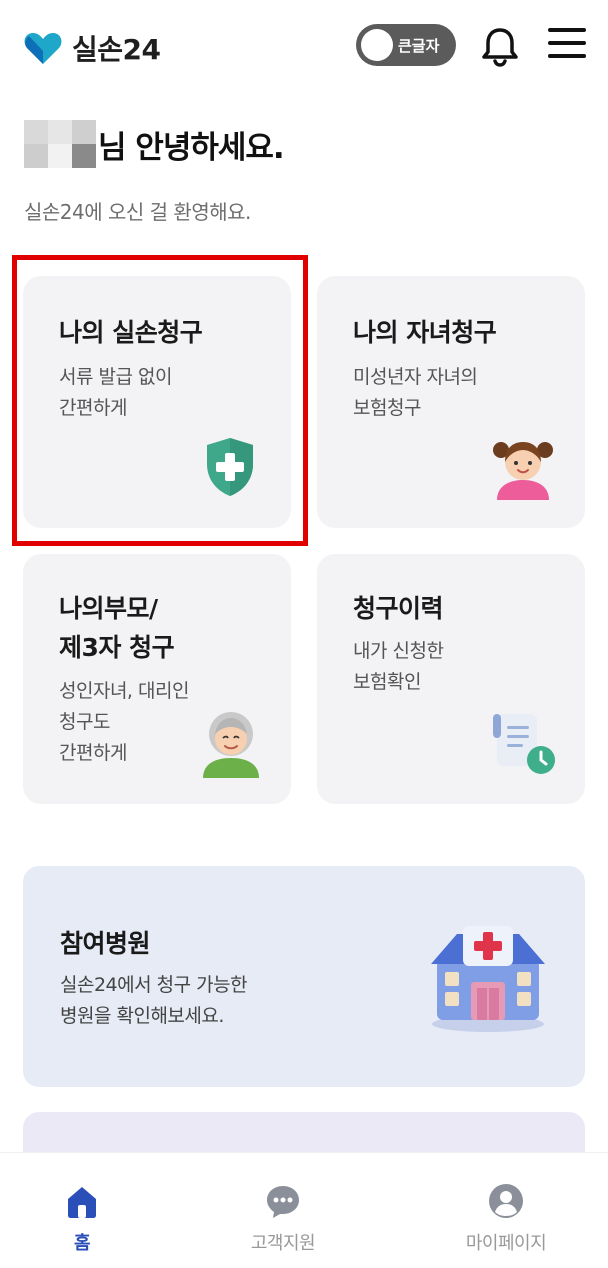 This screenshot has height=1268, width=608. Describe the element at coordinates (84, 722) in the screenshot. I see `card-desc-line2: 청구도` at that location.